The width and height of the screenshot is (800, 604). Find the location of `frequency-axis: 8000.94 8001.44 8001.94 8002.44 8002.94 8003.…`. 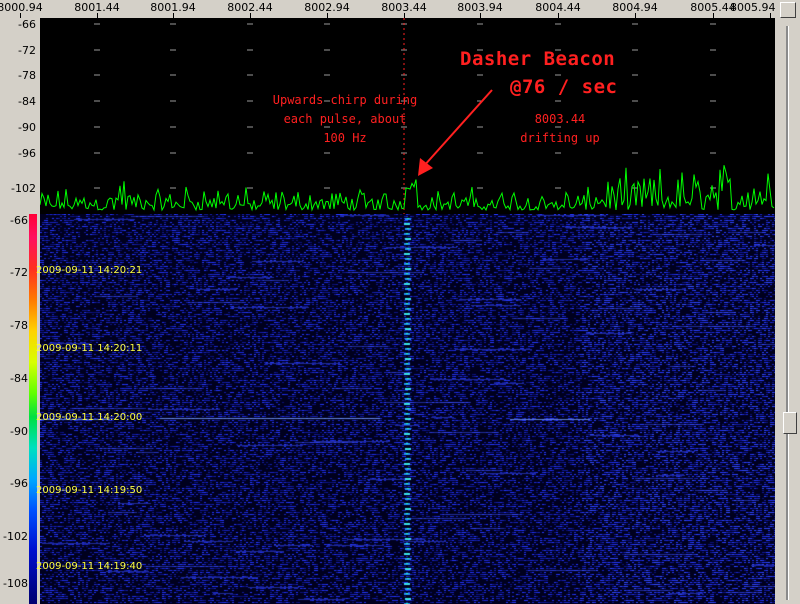

frequency-axis: 8000.94 8001.44 8001.94 8002.44 8002.94 8003.… is located at coordinates (387, 9).